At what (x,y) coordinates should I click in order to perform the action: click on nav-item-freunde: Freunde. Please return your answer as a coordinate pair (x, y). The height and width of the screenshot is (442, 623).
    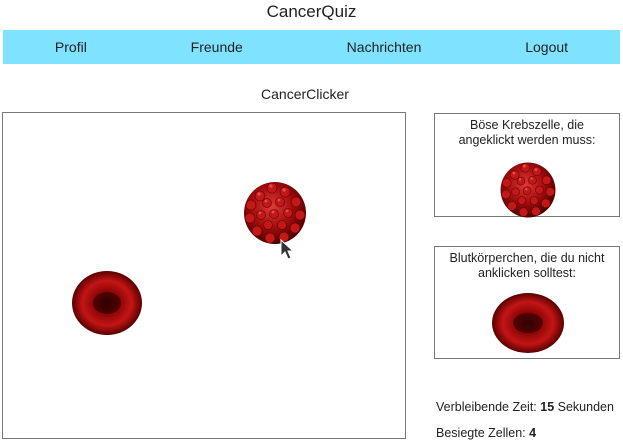
    Looking at the image, I should click on (217, 47).